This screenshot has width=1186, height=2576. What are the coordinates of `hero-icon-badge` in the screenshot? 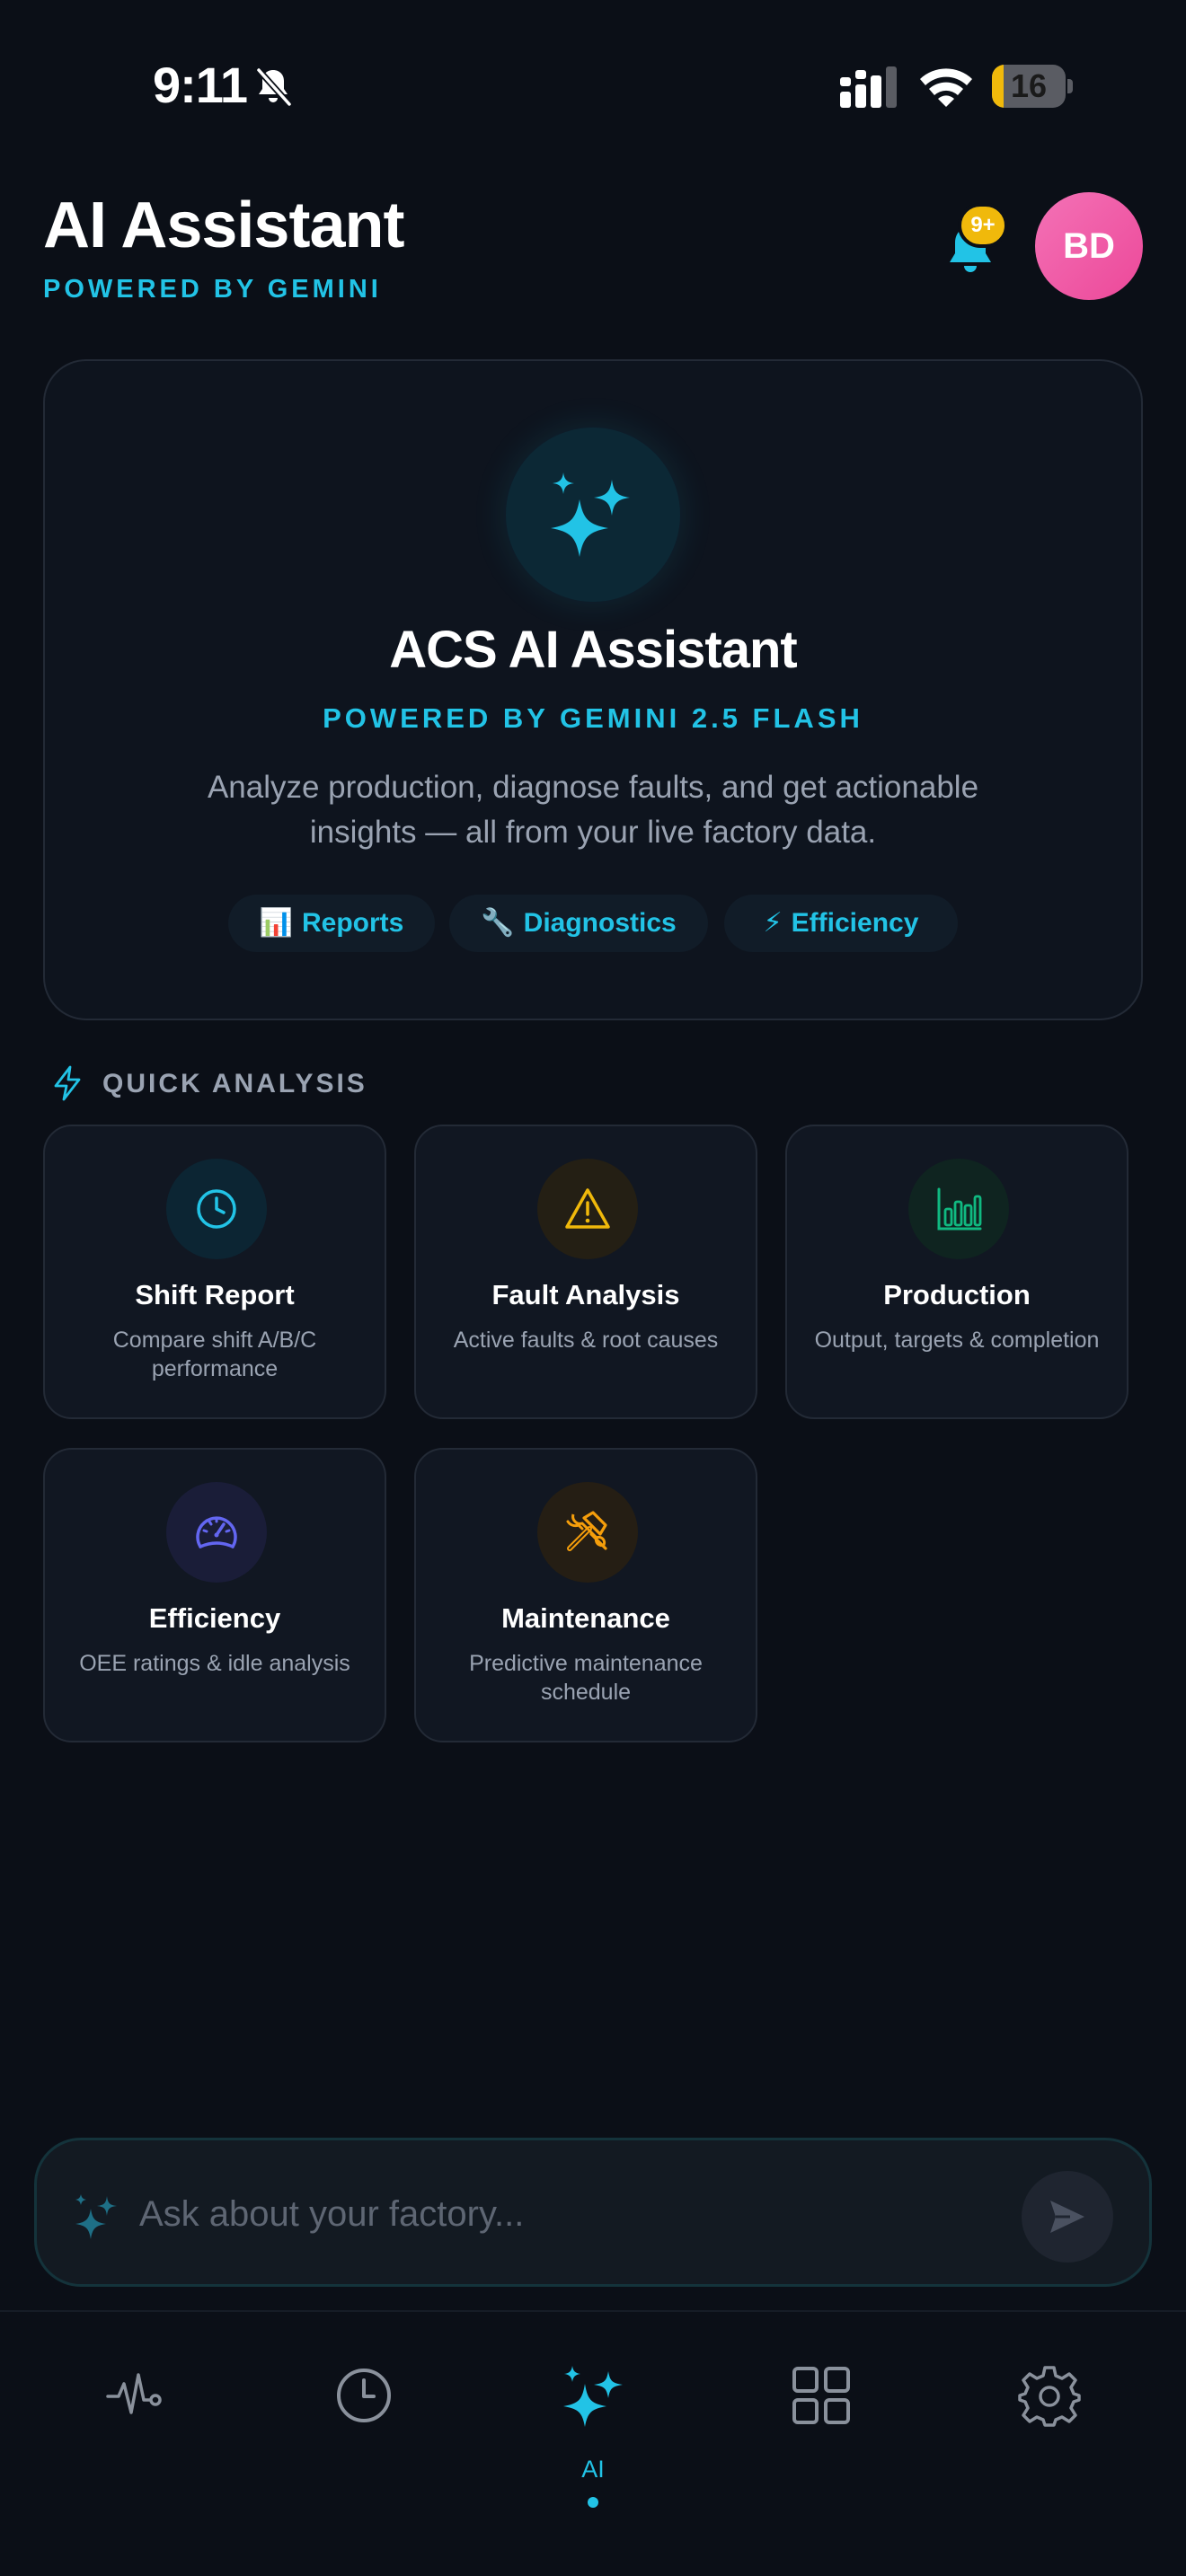 It's located at (593, 515).